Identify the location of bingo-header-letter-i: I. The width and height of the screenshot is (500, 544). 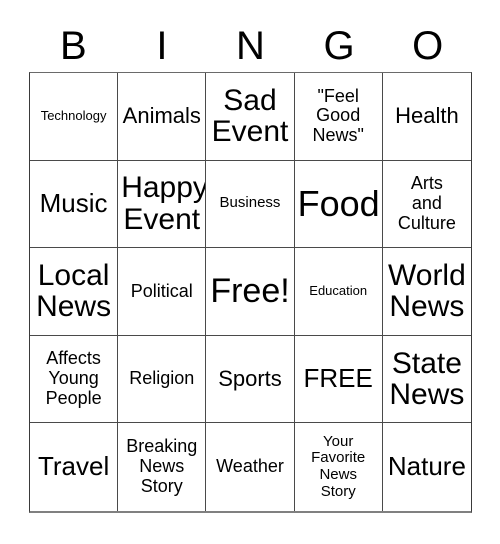
(162, 46).